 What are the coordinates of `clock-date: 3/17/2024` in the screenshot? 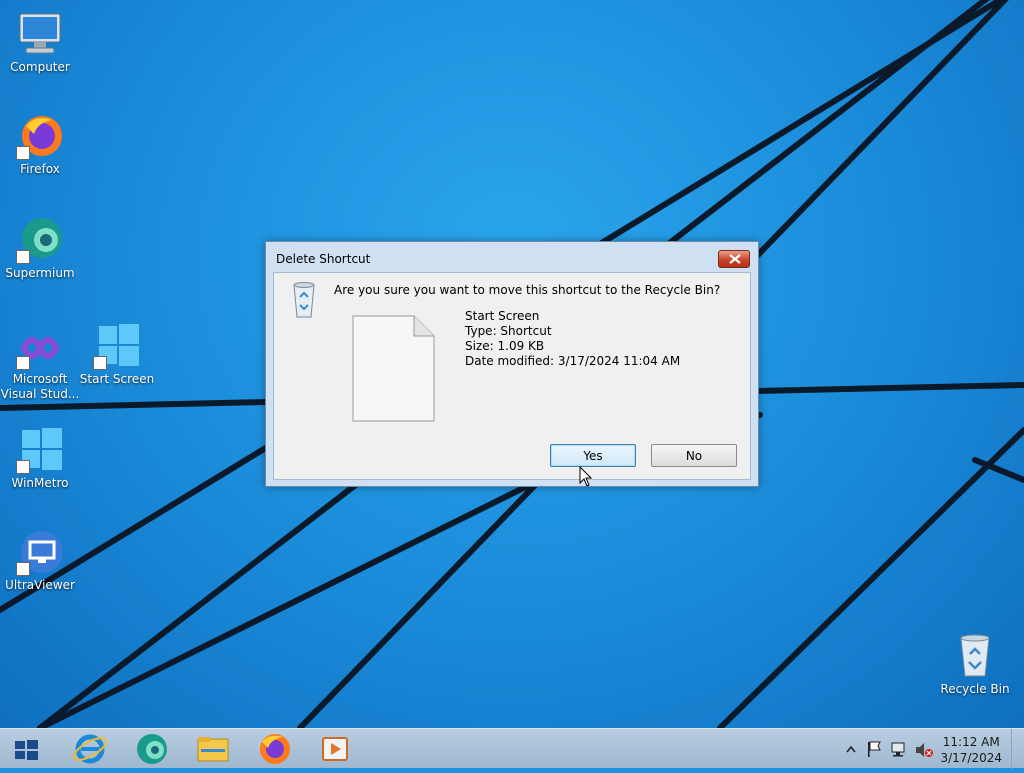 It's located at (971, 758).